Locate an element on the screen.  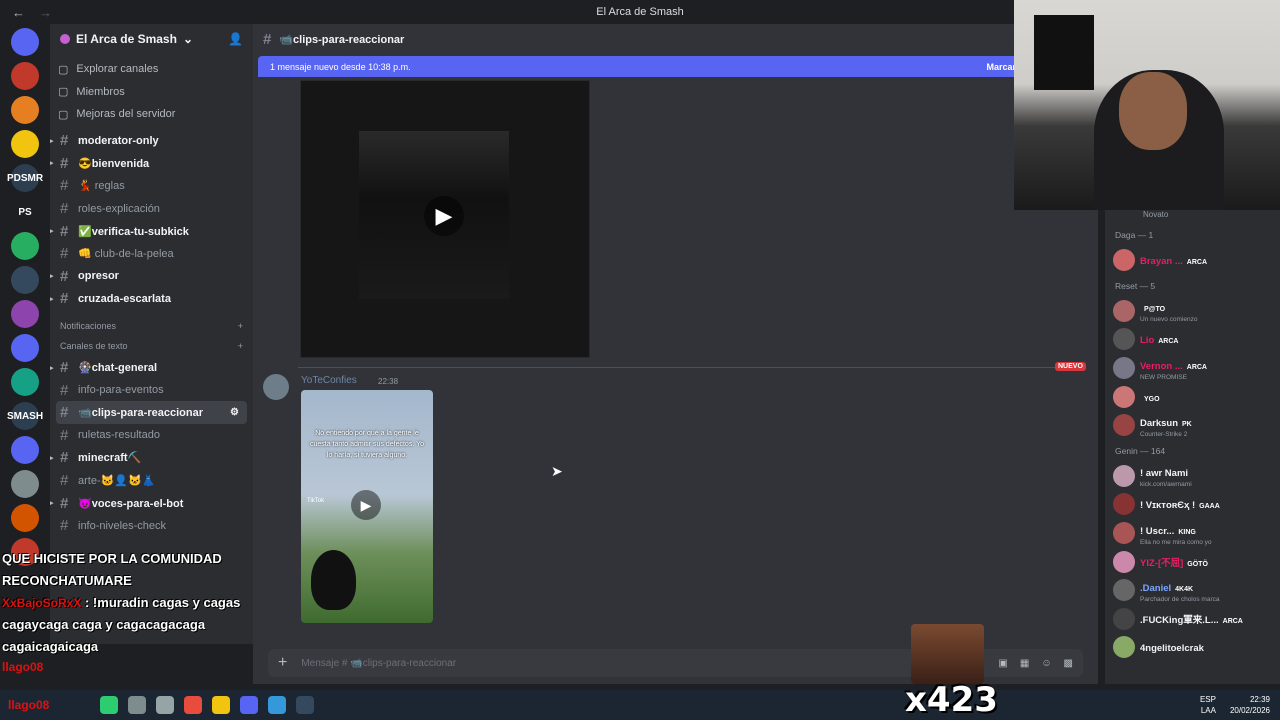
channel-item: ▶ # 😈voces-para-el-bot is located at coordinates (151, 503).